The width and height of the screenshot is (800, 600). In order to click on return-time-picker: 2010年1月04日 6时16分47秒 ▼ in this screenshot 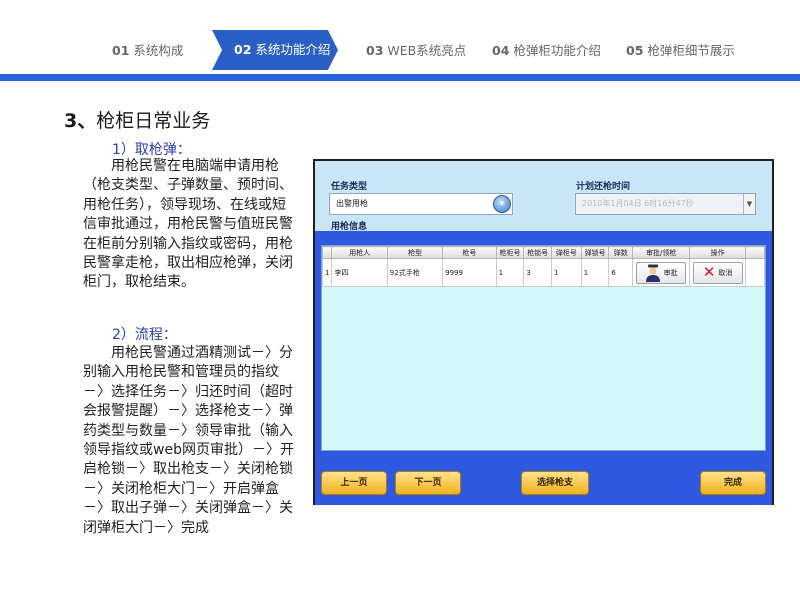, I will do `click(665, 204)`.